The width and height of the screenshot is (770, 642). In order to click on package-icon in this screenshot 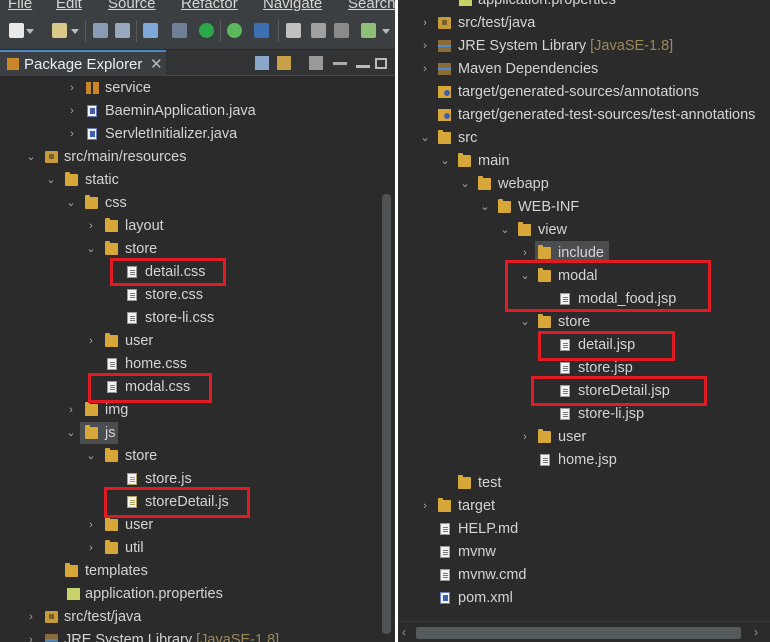, I will do `click(92, 88)`.